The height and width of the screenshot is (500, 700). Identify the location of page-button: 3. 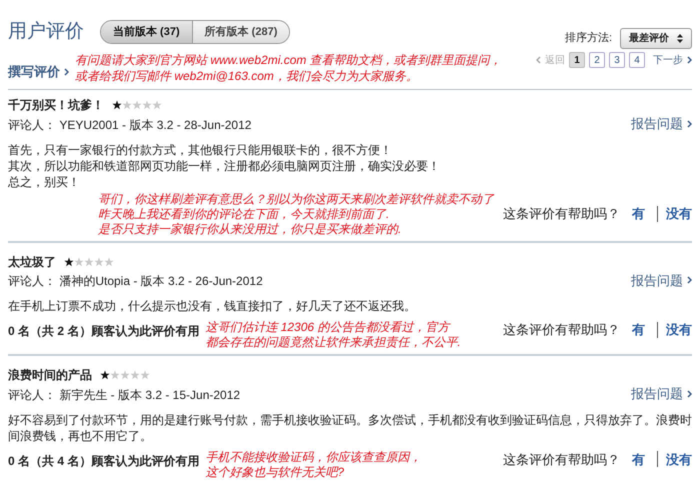
(617, 60).